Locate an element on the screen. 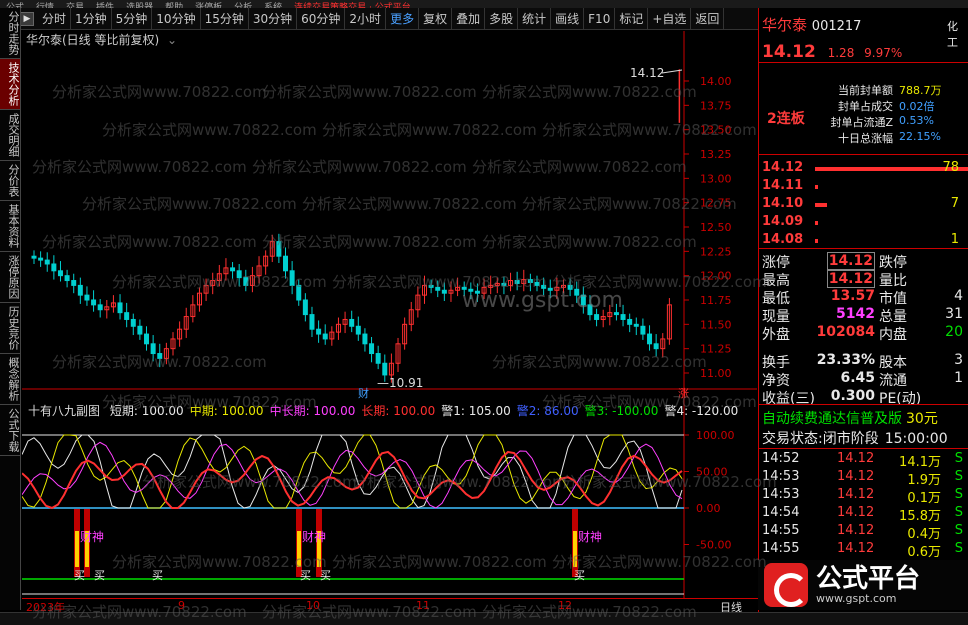  cai-marker: 财 is located at coordinates (363, 393).